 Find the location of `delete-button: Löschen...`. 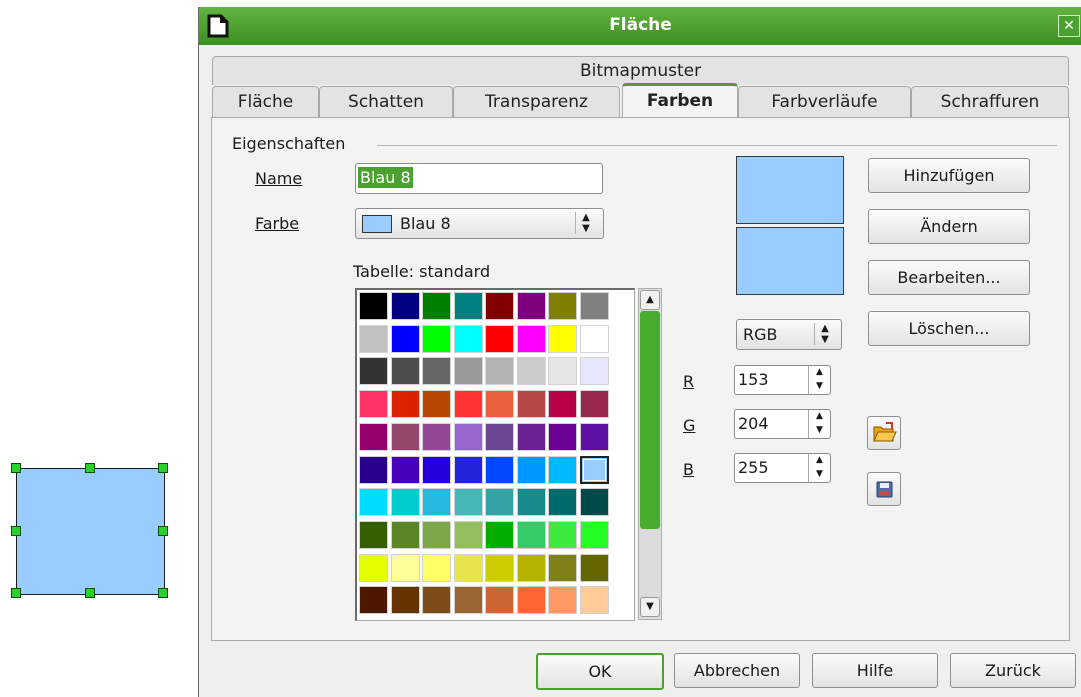

delete-button: Löschen... is located at coordinates (949, 328).